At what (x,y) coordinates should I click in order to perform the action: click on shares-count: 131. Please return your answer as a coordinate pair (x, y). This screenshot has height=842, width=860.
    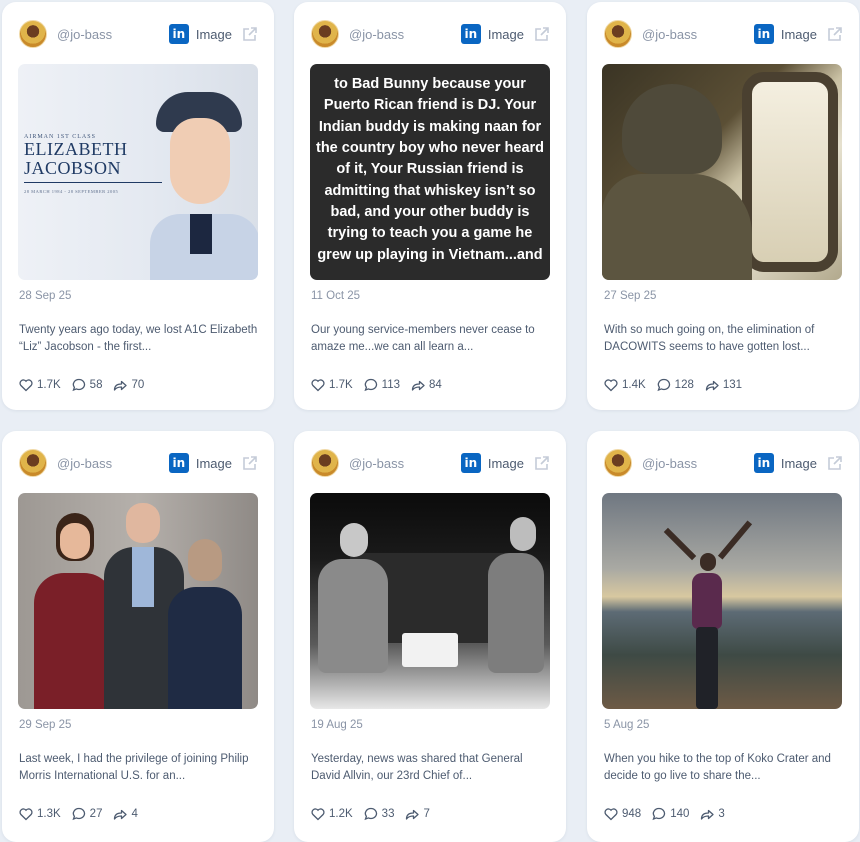
    Looking at the image, I should click on (732, 385).